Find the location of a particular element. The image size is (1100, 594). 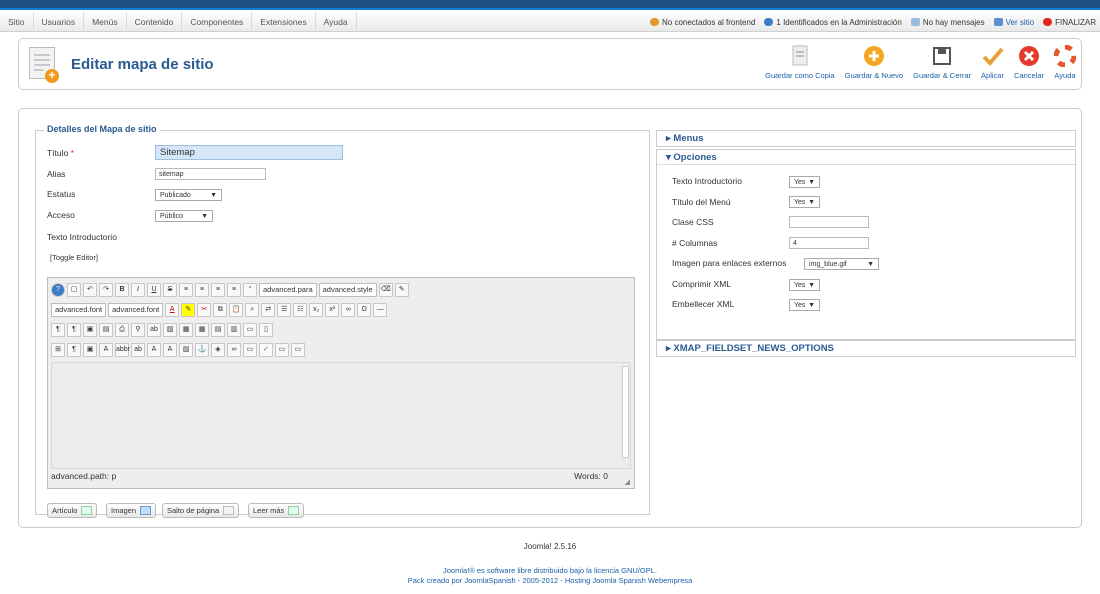

menus-panel-header: ▸ Menus is located at coordinates (866, 138).